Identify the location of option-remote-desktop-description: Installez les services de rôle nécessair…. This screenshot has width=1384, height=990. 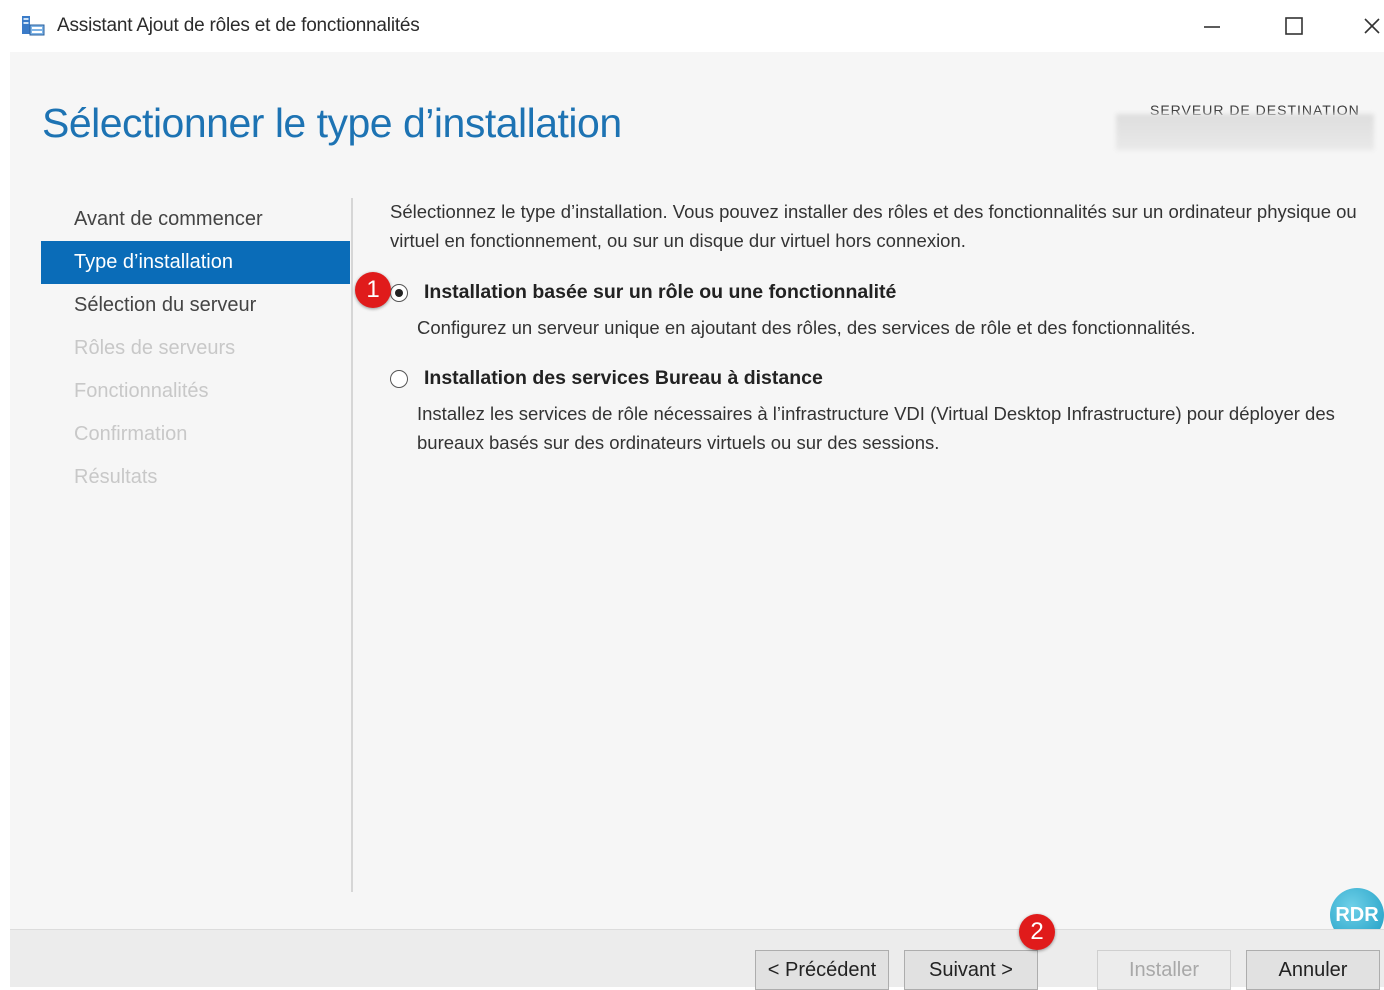
(876, 428).